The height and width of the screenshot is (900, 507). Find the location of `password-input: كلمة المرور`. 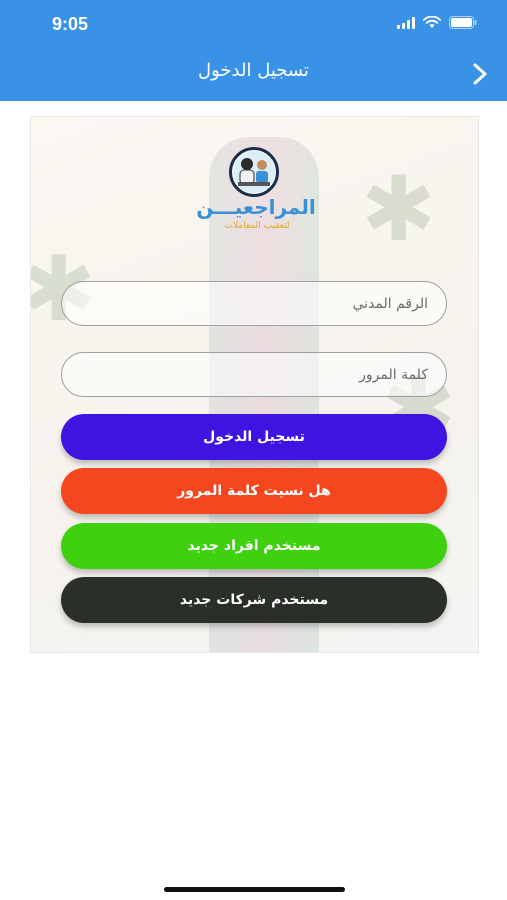

password-input: كلمة المرور is located at coordinates (254, 374).